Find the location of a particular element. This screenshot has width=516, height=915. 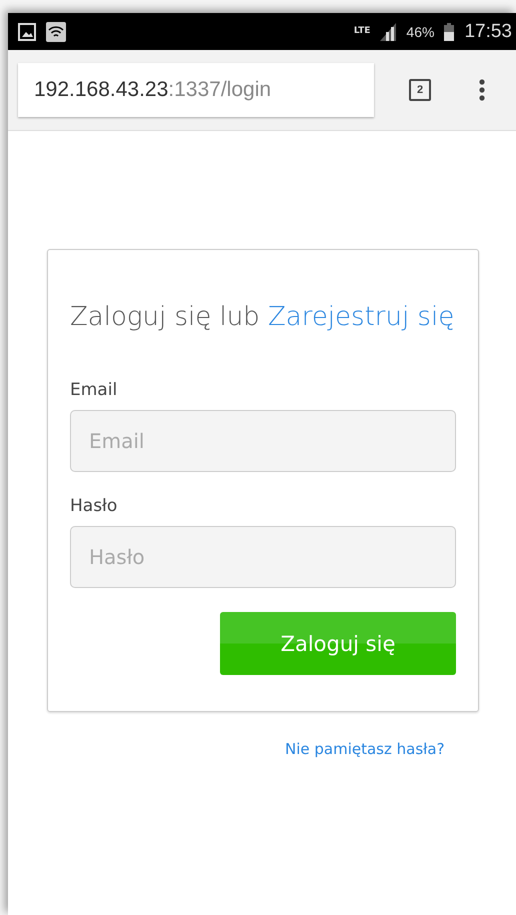

wifi-icon is located at coordinates (56, 32).